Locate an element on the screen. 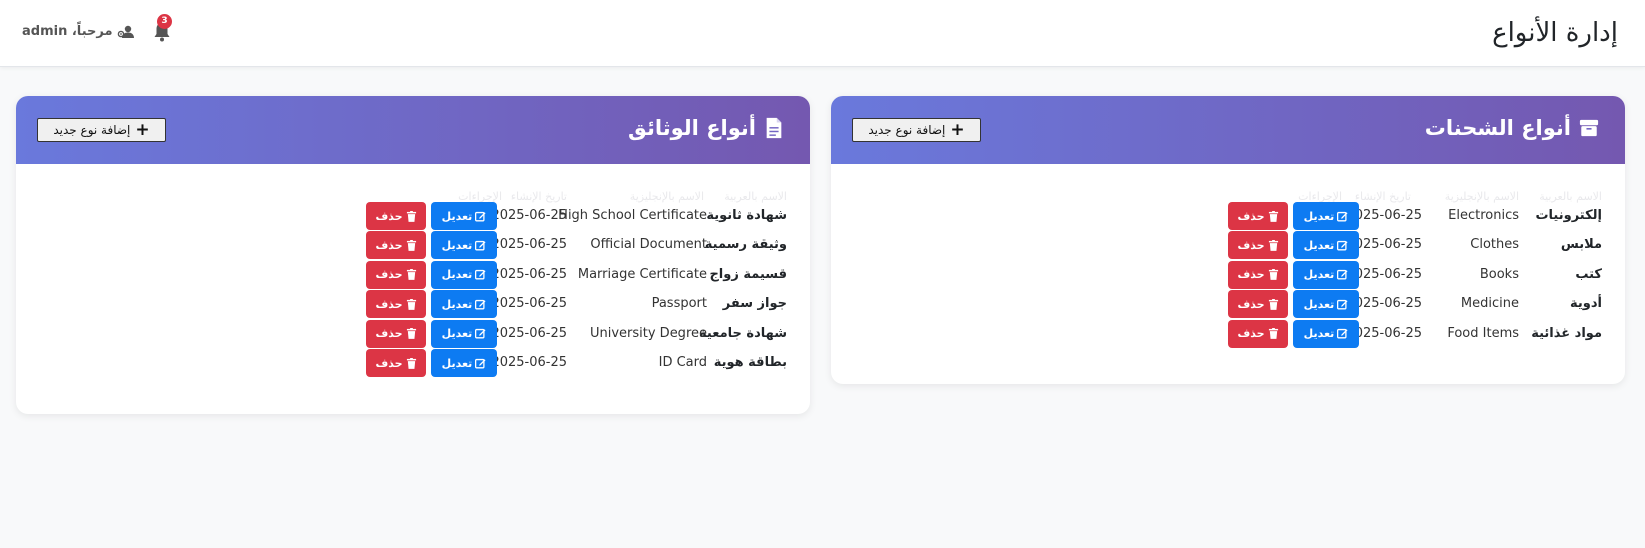 The image size is (1645, 548). name-en-cell: Clothes is located at coordinates (1494, 245).